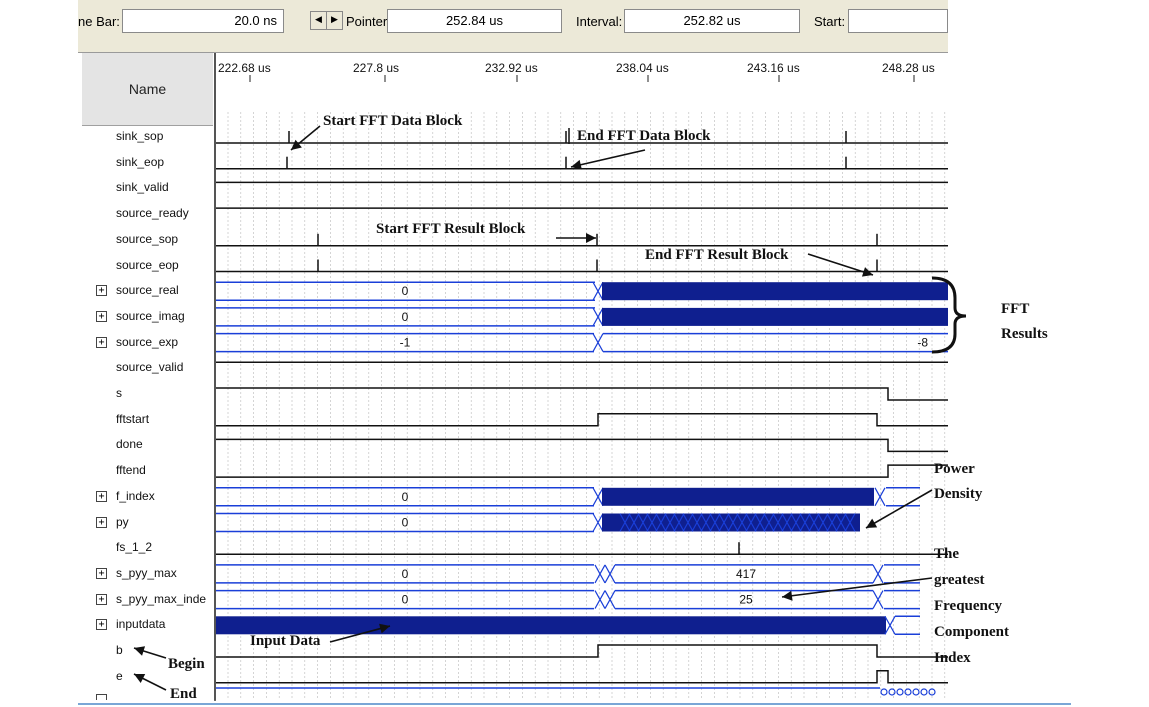 The height and width of the screenshot is (707, 1149). I want to click on arrow-end-fft-data-block, so click(608, 158).